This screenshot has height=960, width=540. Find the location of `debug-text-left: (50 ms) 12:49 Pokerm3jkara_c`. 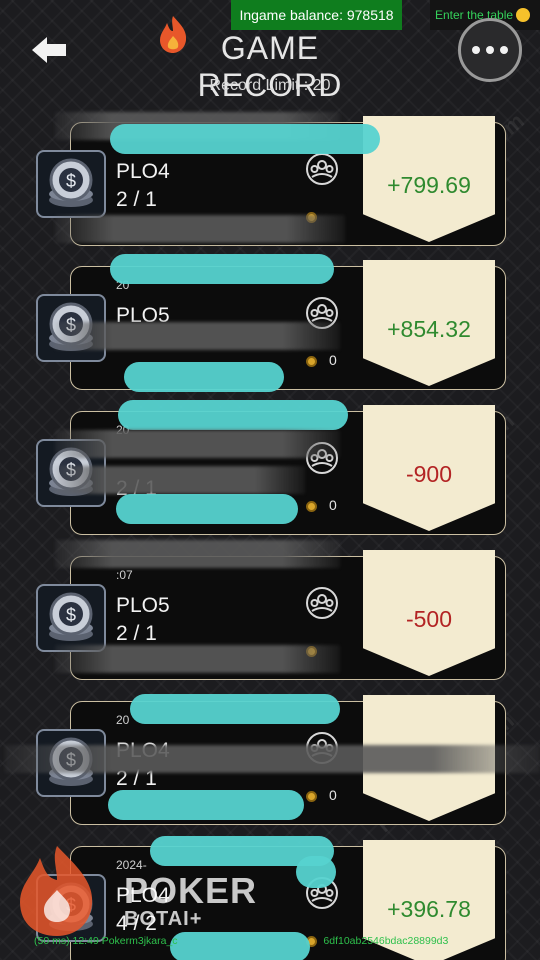

debug-text-left: (50 ms) 12:49 Pokerm3jkara_c is located at coordinates (106, 941).